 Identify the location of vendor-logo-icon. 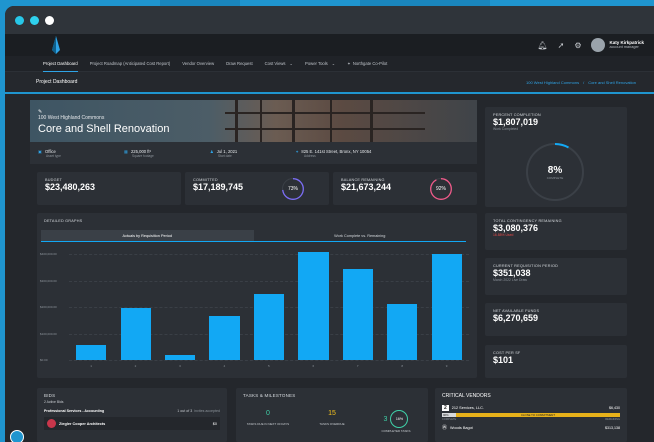
(51, 423).